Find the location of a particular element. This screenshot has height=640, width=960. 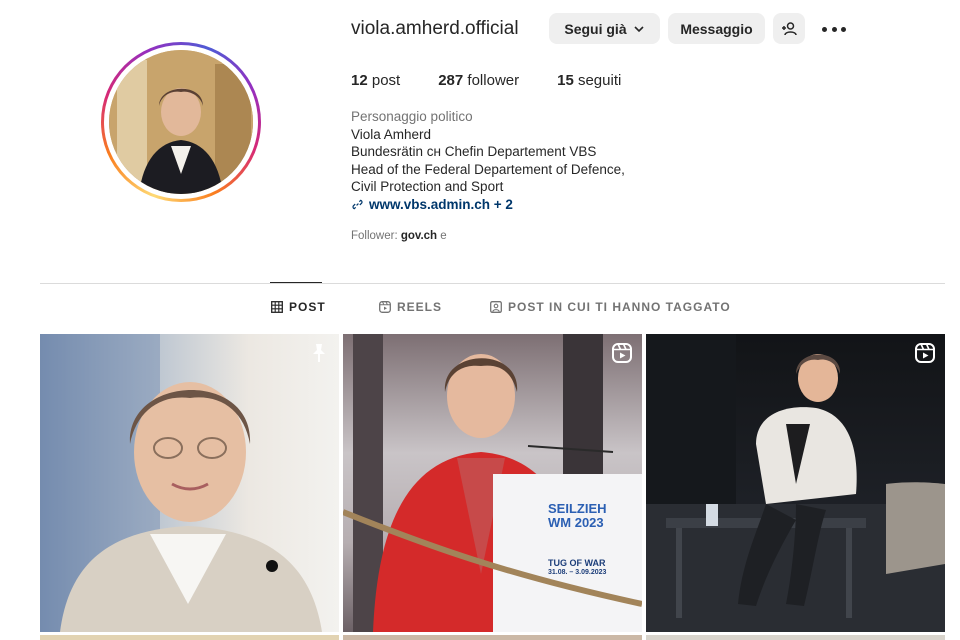

sign-title: SEILZIEH is located at coordinates (577, 508).